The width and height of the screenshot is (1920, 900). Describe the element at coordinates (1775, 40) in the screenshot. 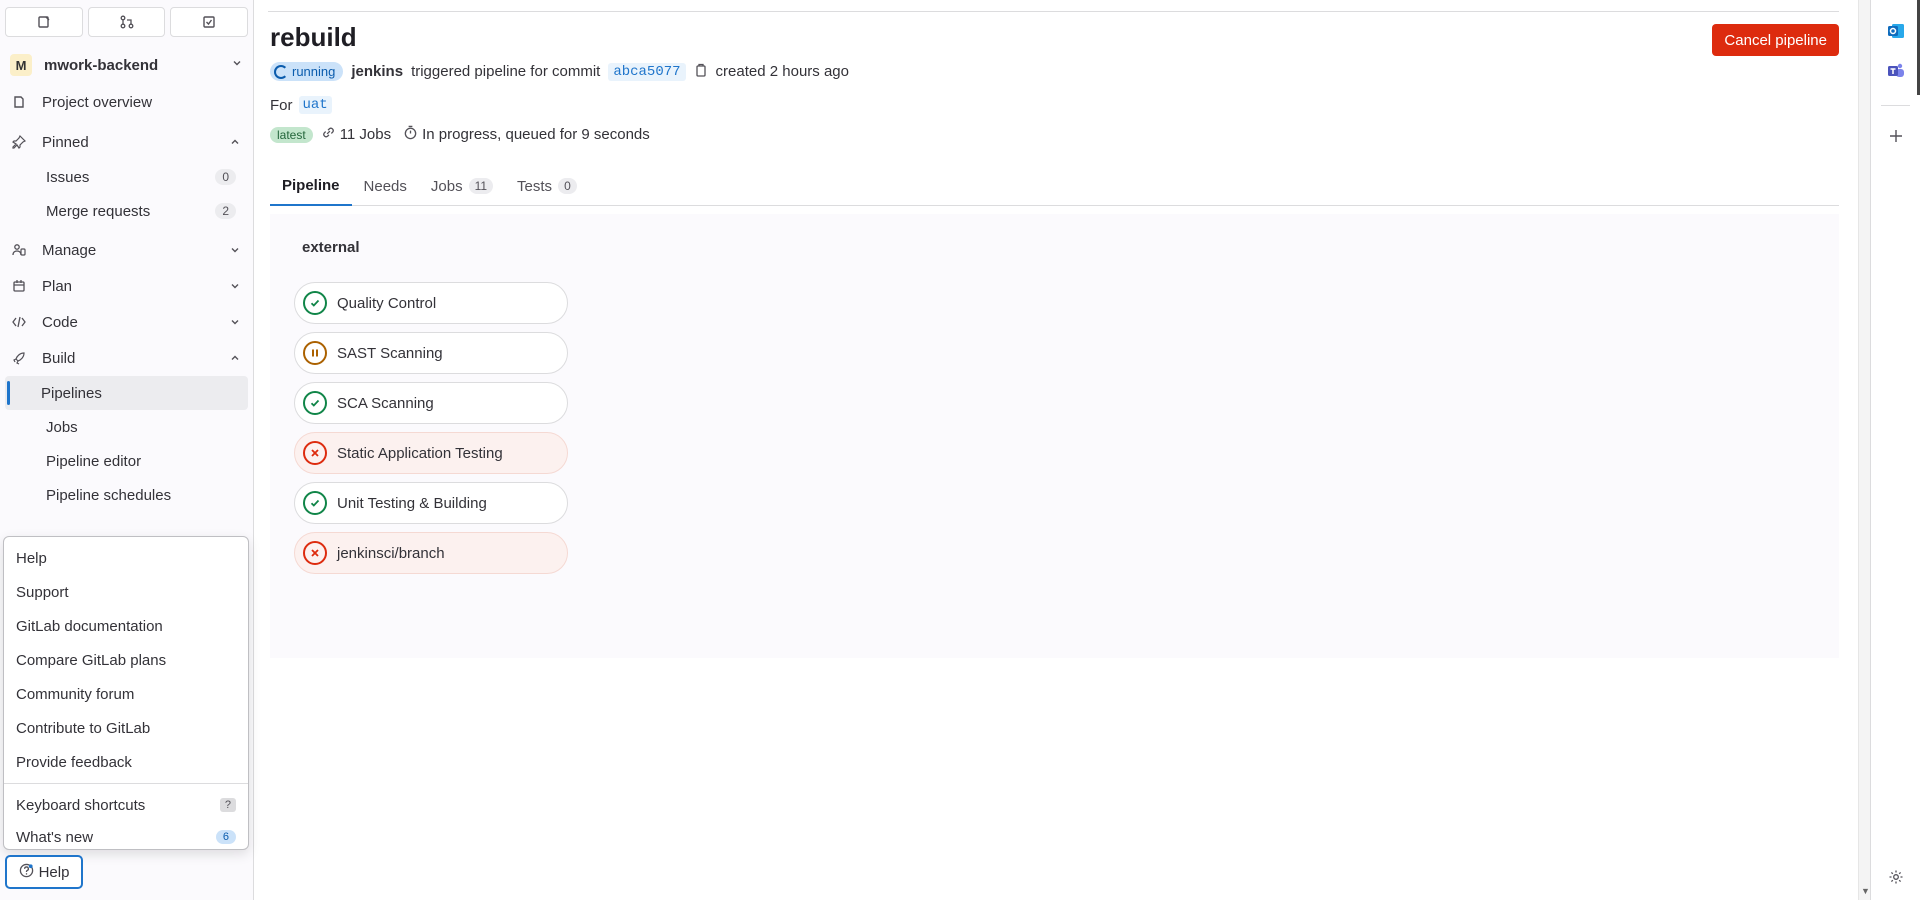

I see `cancel-pipeline-button: Cancel pipeline` at that location.